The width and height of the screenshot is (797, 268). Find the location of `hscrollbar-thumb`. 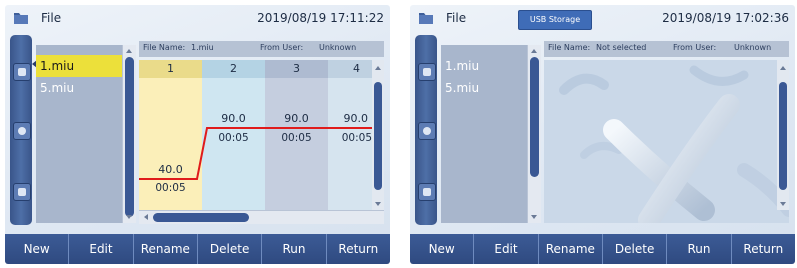

hscrollbar-thumb is located at coordinates (201, 217).